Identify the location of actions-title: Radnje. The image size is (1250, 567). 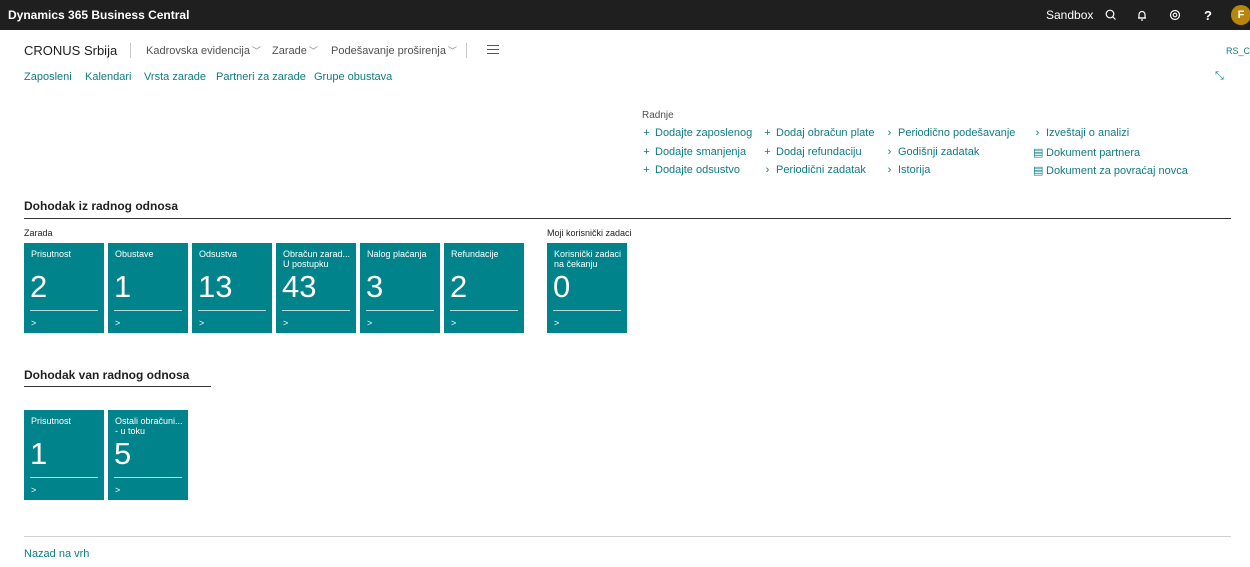
(658, 115).